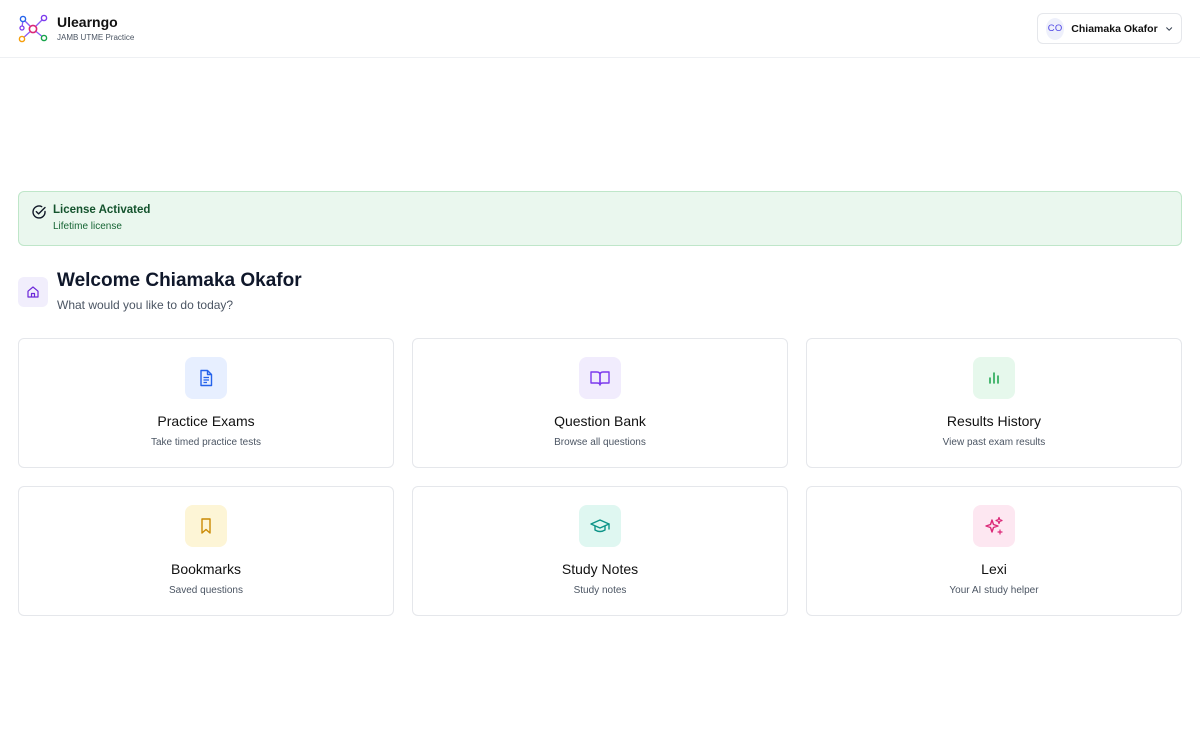 The height and width of the screenshot is (750, 1200). What do you see at coordinates (994, 551) in the screenshot?
I see `card-lexi: Lexi Your AI study helper` at bounding box center [994, 551].